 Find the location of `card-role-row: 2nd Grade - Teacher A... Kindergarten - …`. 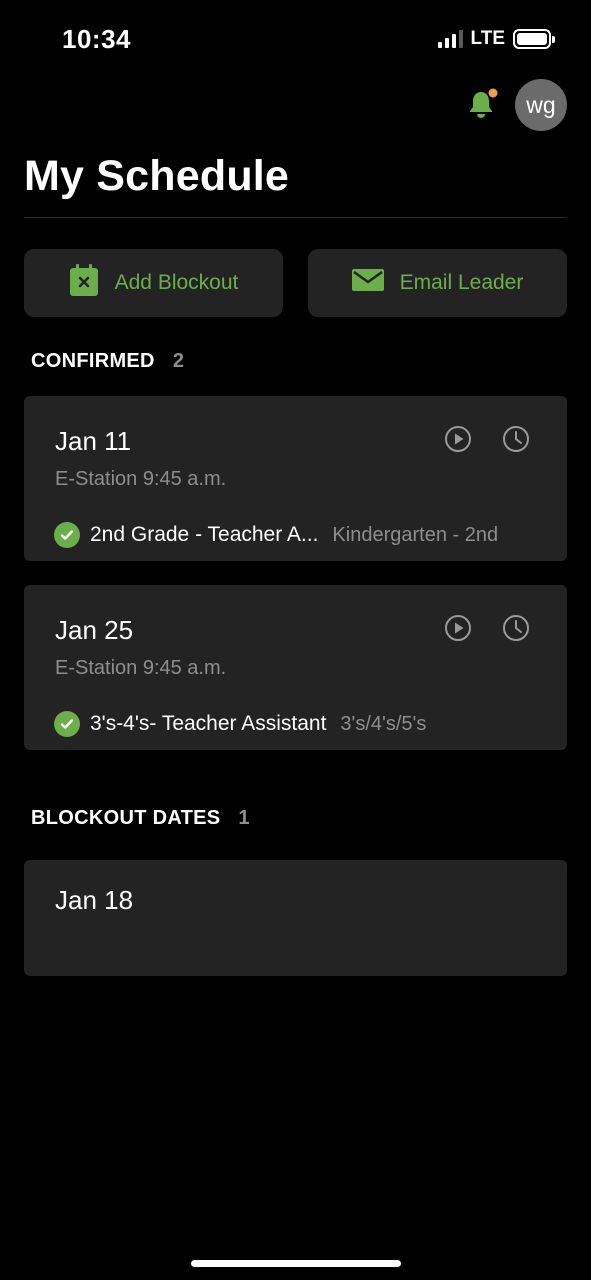

card-role-row: 2nd Grade - Teacher A... Kindergarten - … is located at coordinates (276, 535).